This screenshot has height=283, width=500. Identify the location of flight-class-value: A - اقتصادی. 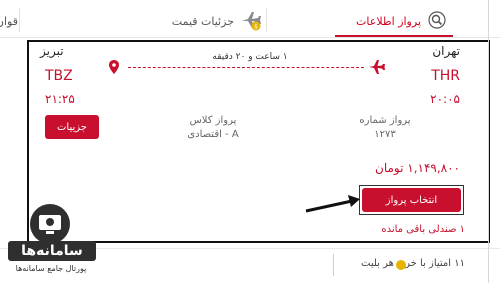
(213, 134).